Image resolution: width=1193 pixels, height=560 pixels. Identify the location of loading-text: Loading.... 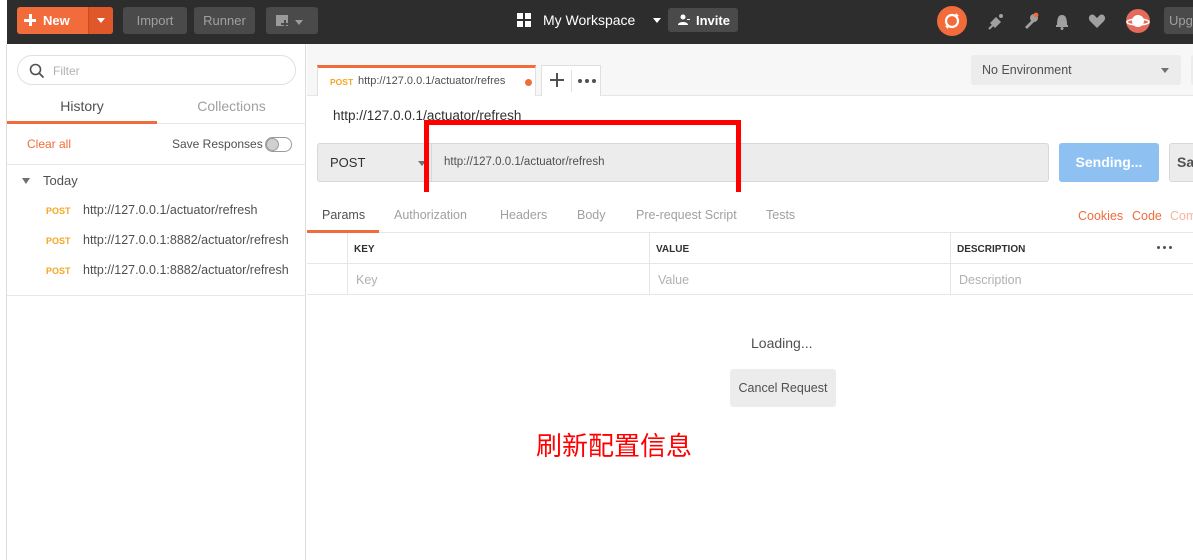
(782, 343).